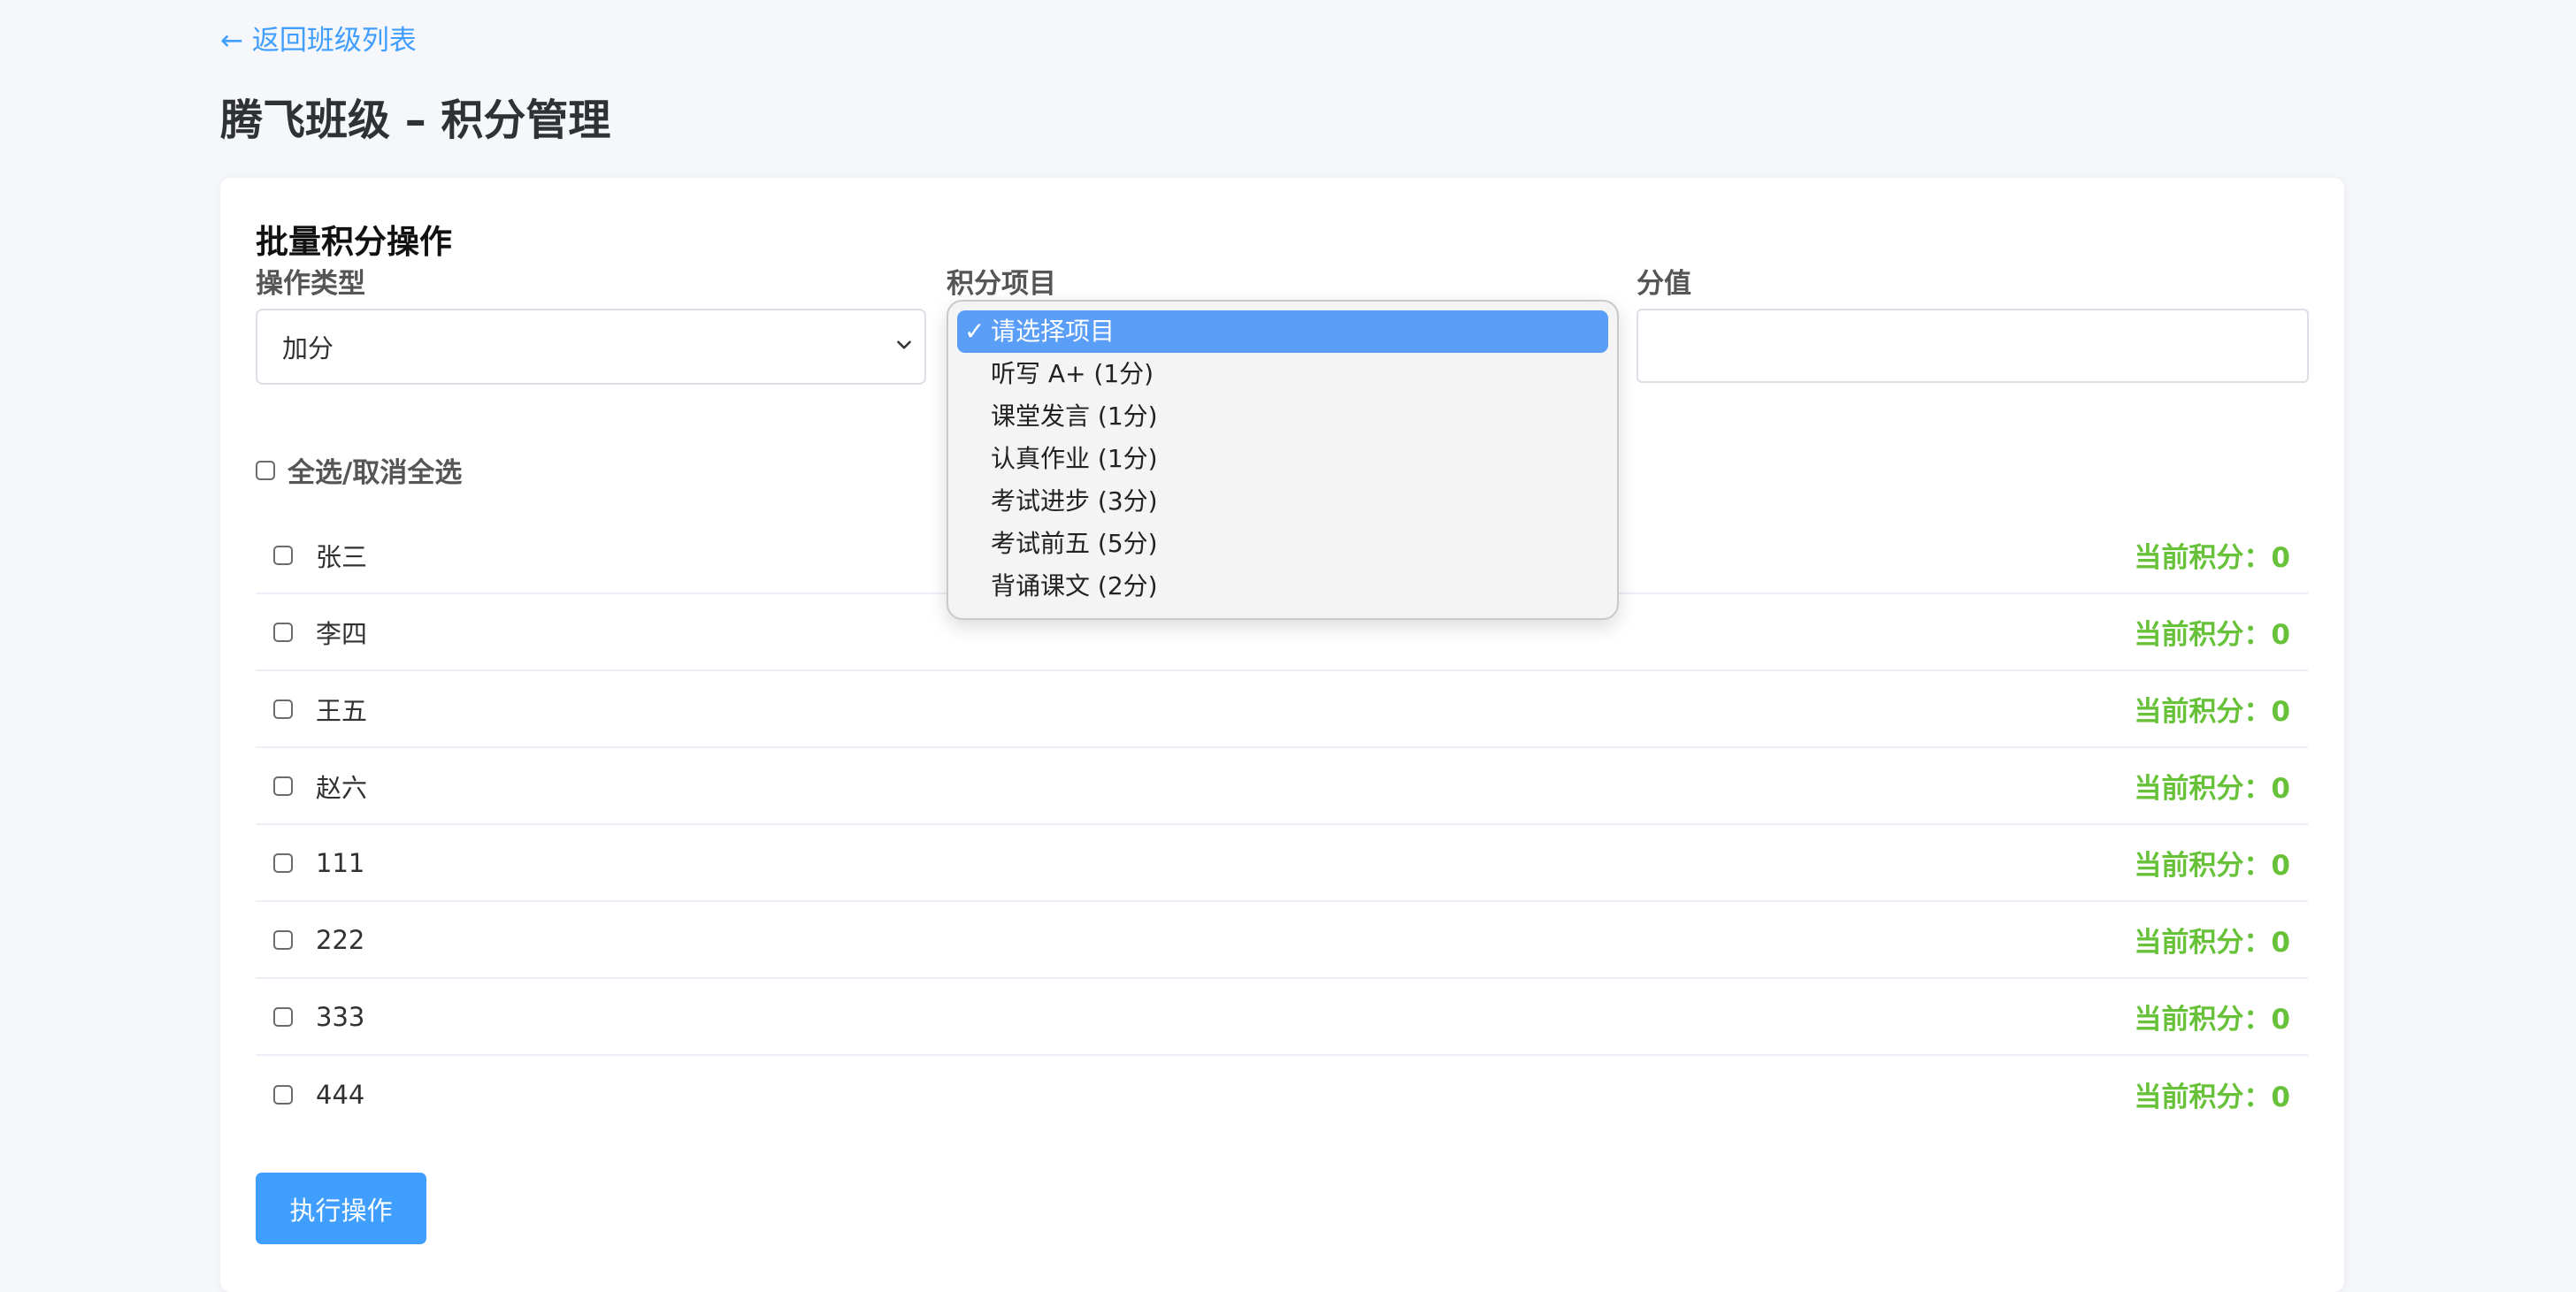 The width and height of the screenshot is (2576, 1292). Describe the element at coordinates (318, 41) in the screenshot. I see `back-link-label: ← 返回班级列表` at that location.